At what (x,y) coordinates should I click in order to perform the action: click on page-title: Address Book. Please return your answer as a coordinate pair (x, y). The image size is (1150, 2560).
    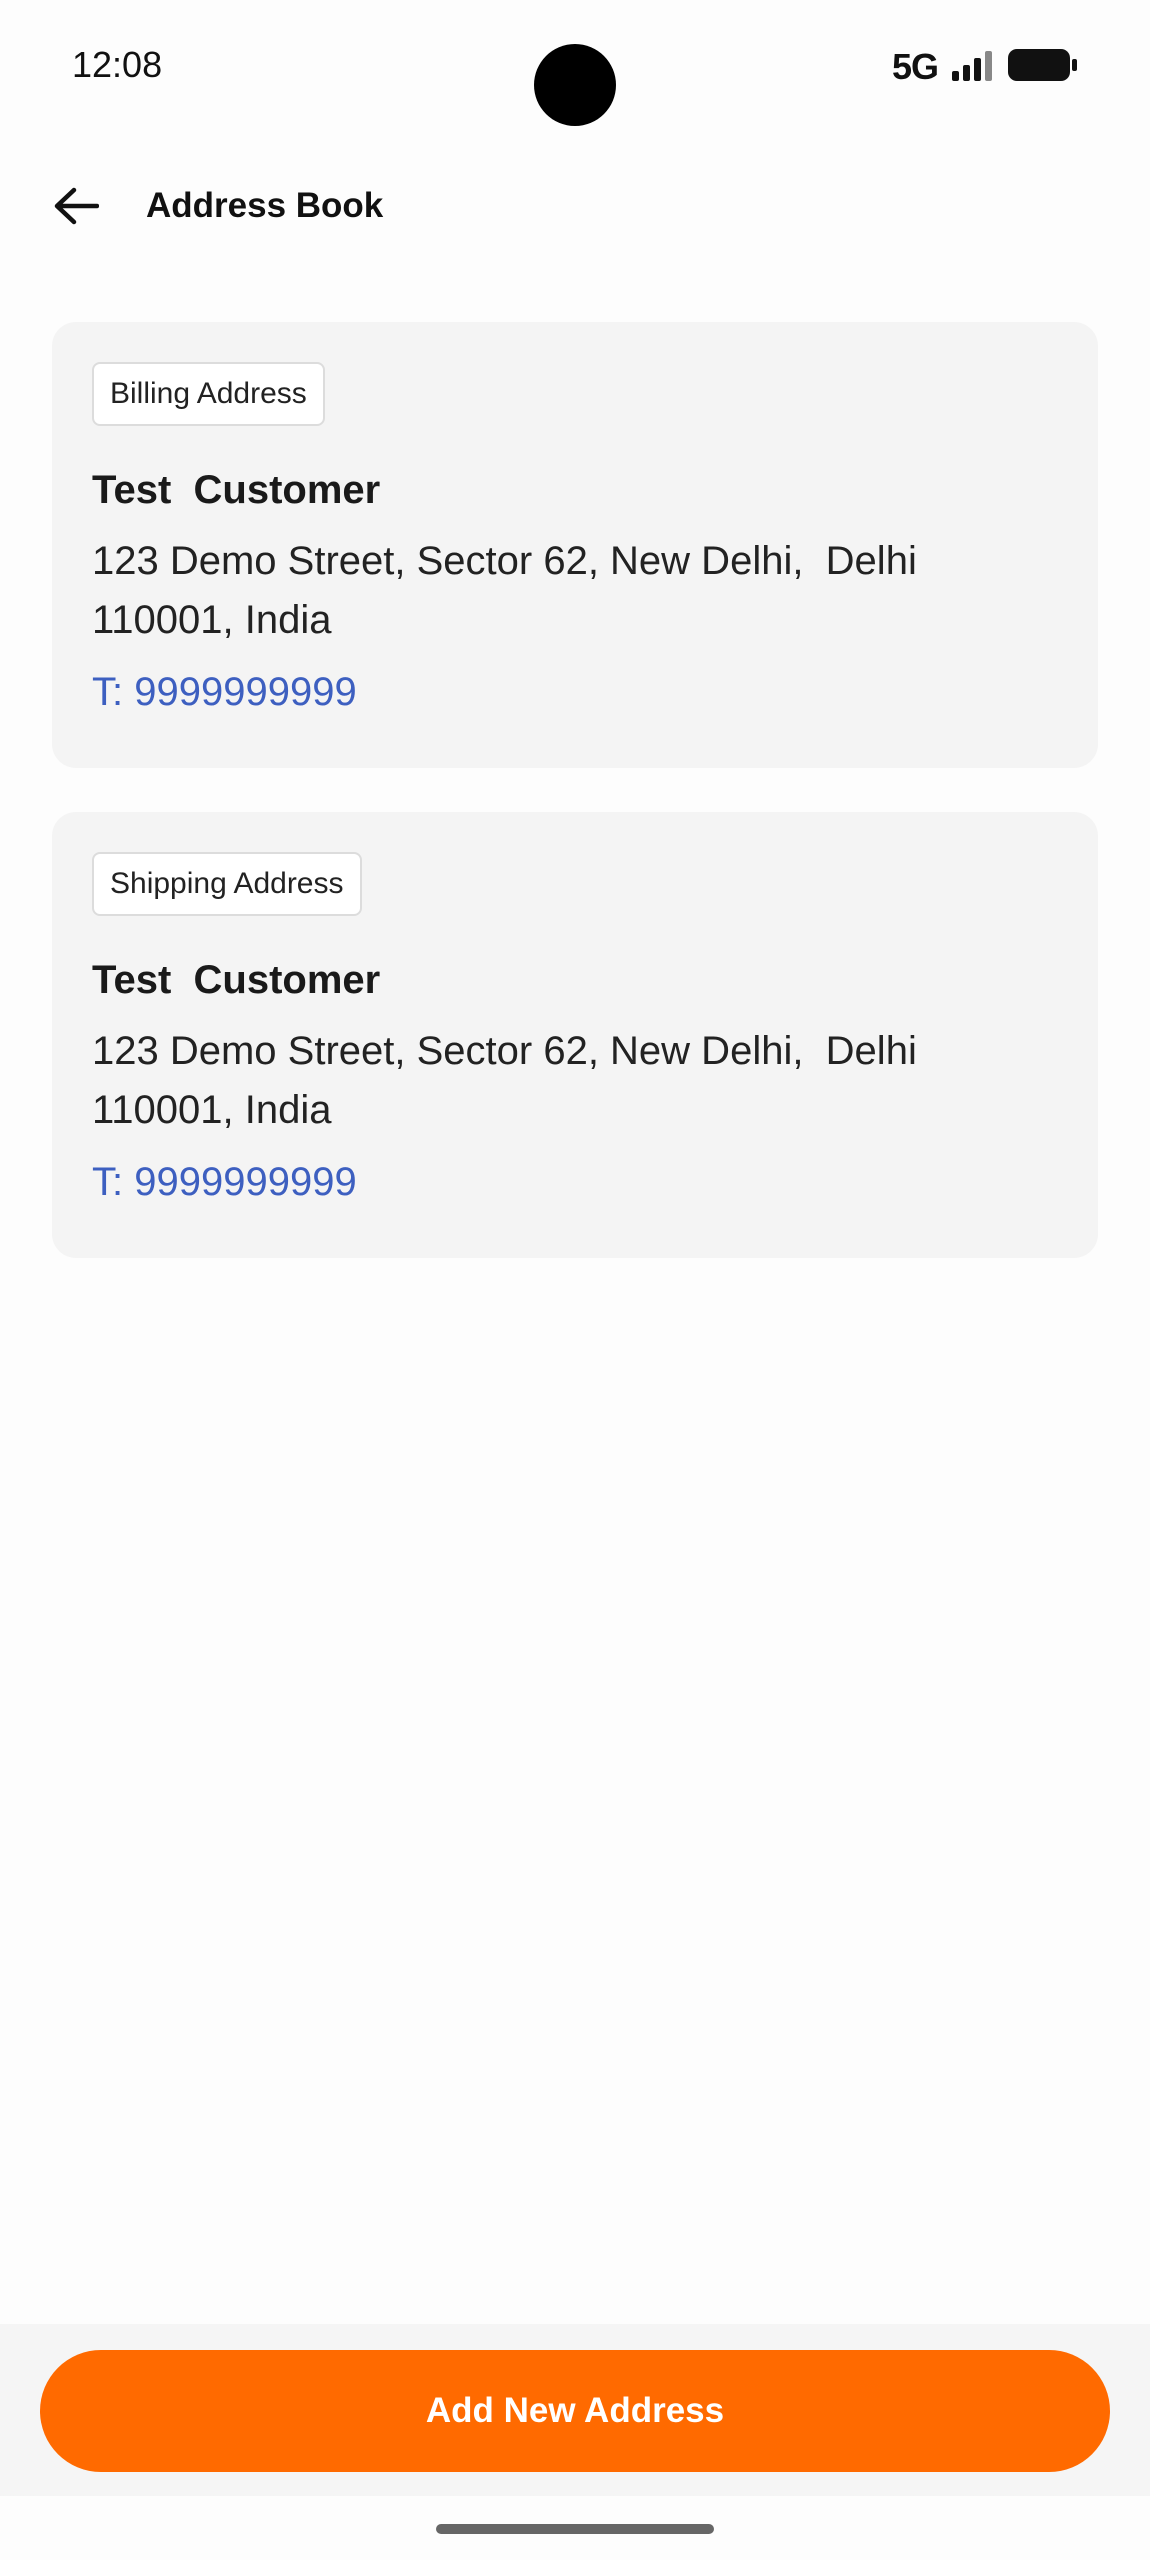
    Looking at the image, I should click on (265, 205).